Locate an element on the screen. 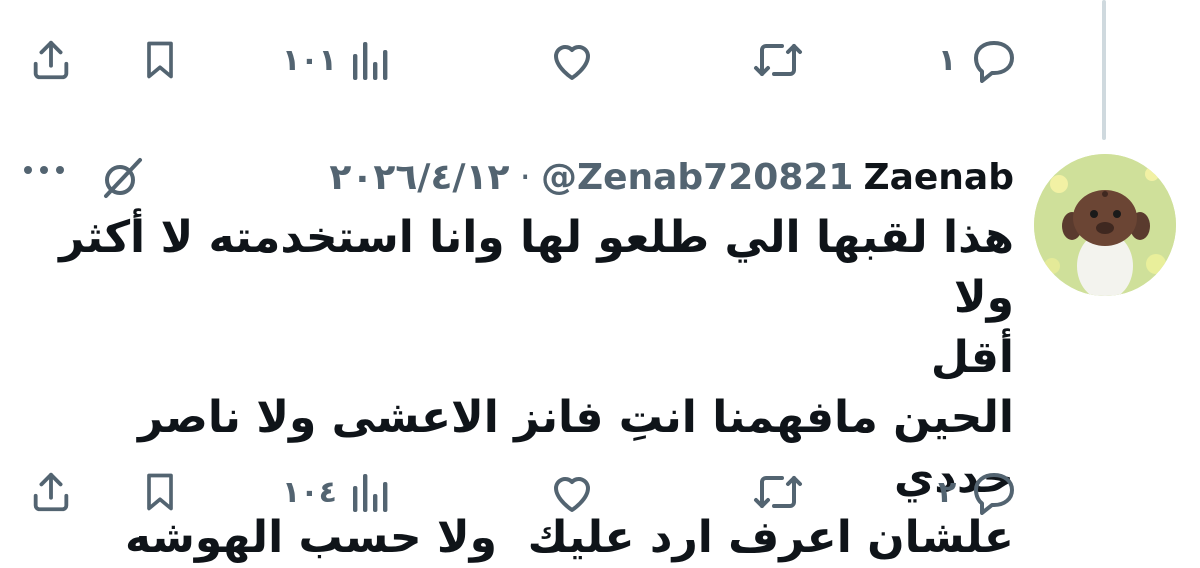 The width and height of the screenshot is (1200, 568). top-action-bar: ١٠١ ١ is located at coordinates (600, 60).